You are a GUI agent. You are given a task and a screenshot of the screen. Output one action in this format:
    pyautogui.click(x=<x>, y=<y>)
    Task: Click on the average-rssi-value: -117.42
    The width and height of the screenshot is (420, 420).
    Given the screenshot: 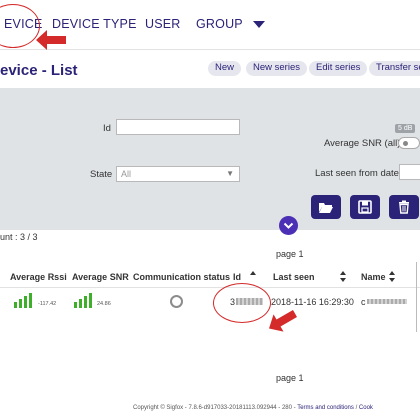 What is the action you would take?
    pyautogui.click(x=47, y=304)
    